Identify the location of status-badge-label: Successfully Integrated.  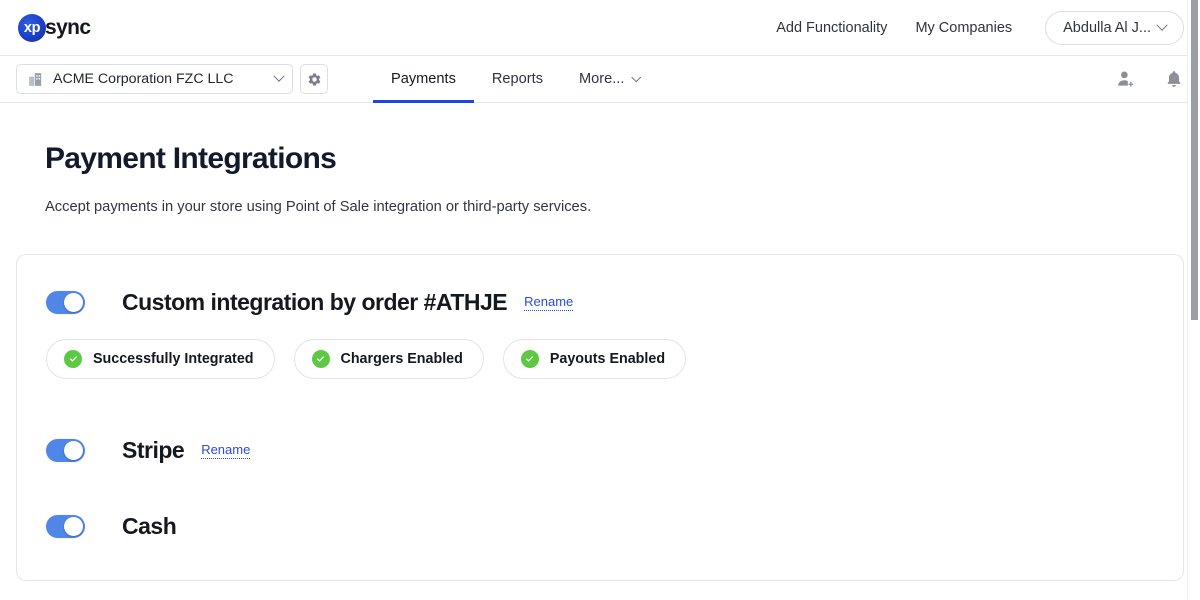
(173, 359).